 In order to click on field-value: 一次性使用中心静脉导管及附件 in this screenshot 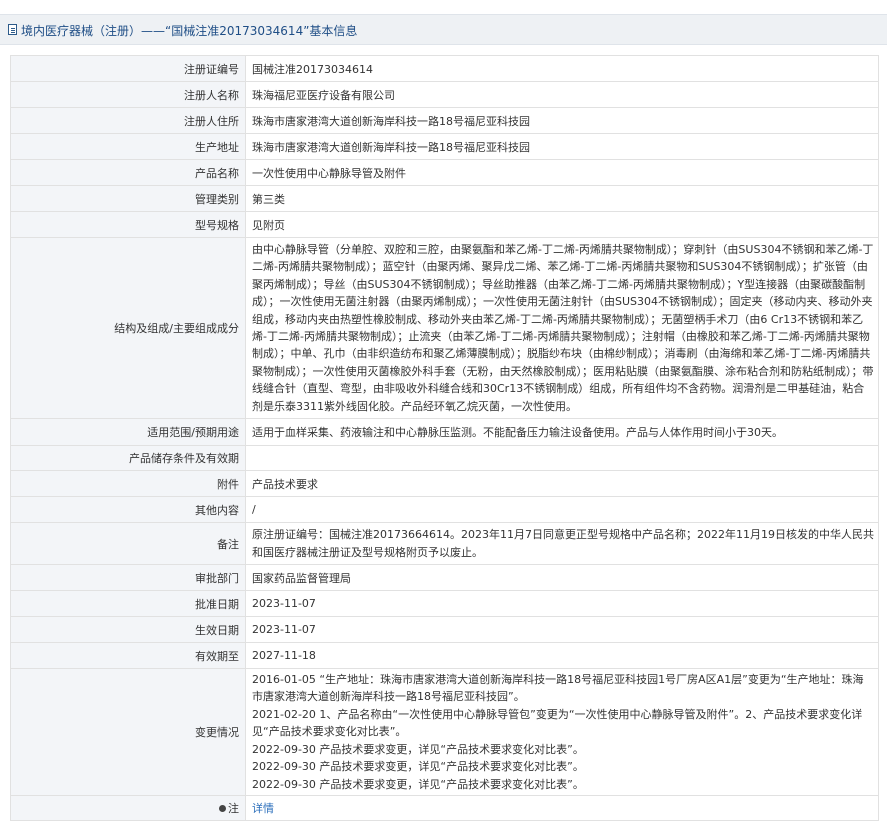, I will do `click(562, 172)`.